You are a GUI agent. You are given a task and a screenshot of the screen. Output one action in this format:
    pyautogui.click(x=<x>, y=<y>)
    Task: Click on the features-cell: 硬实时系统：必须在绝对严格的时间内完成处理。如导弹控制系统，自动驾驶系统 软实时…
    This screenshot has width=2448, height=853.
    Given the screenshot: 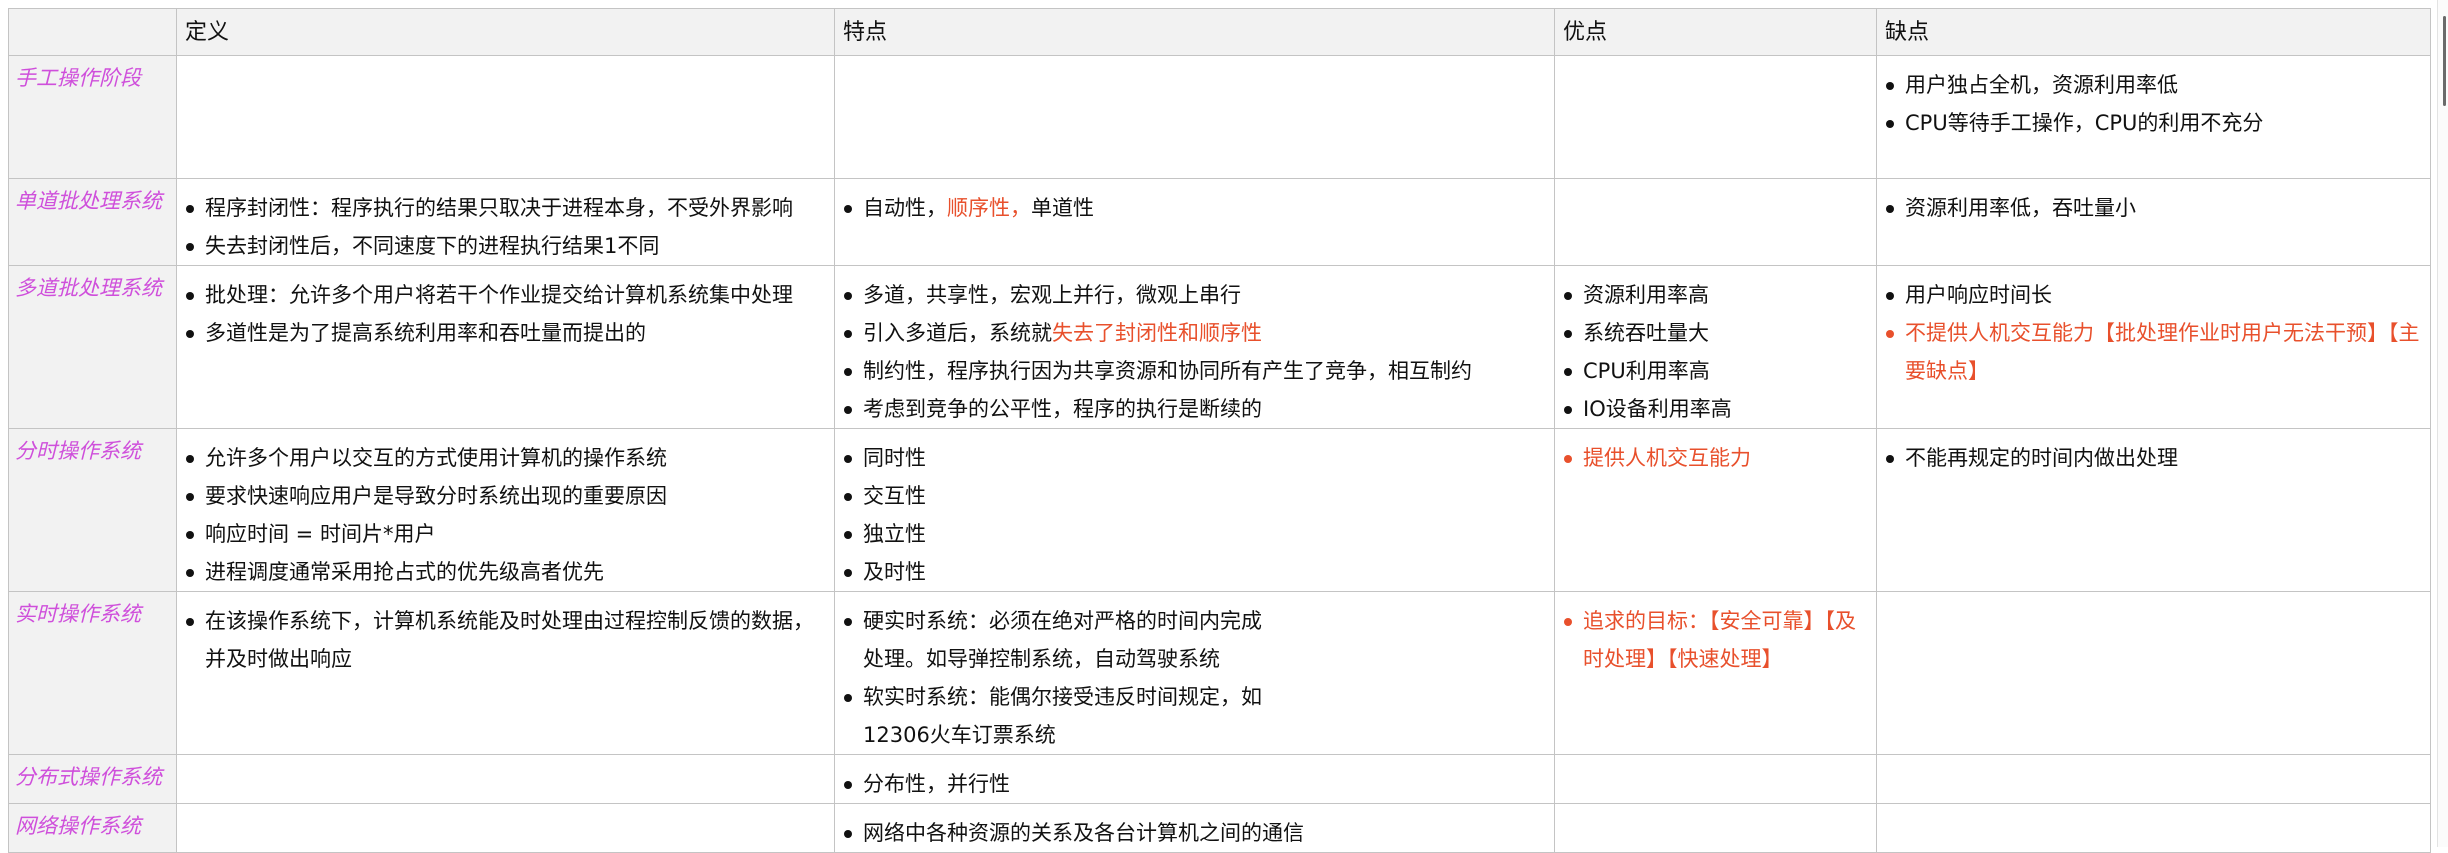 What is the action you would take?
    pyautogui.click(x=1194, y=673)
    